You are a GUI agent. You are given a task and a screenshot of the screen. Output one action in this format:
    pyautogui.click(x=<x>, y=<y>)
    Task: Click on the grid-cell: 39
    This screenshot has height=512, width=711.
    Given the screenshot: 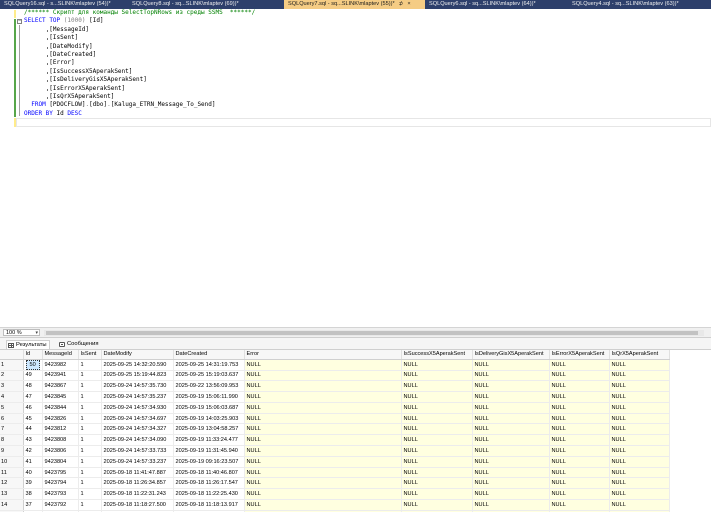 What is the action you would take?
    pyautogui.click(x=33, y=483)
    